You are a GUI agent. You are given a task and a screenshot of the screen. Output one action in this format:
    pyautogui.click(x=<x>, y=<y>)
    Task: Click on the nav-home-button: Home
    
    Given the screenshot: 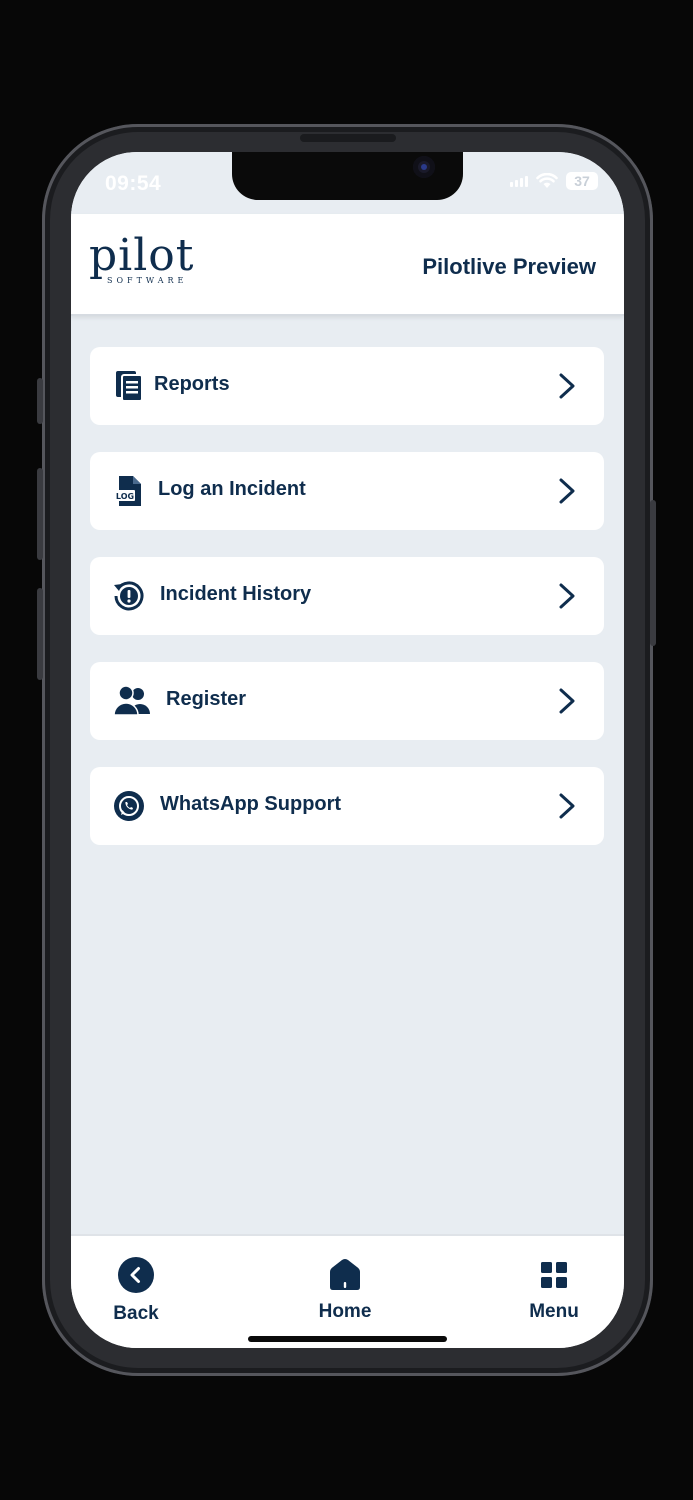 What is the action you would take?
    pyautogui.click(x=345, y=1289)
    